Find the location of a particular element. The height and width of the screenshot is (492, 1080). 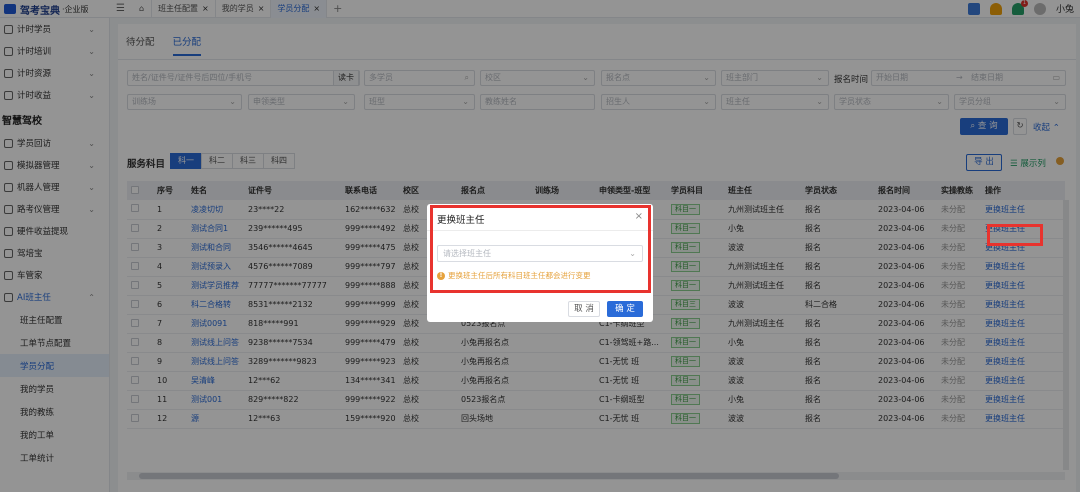

highlight-box-dialog is located at coordinates (540, 249).